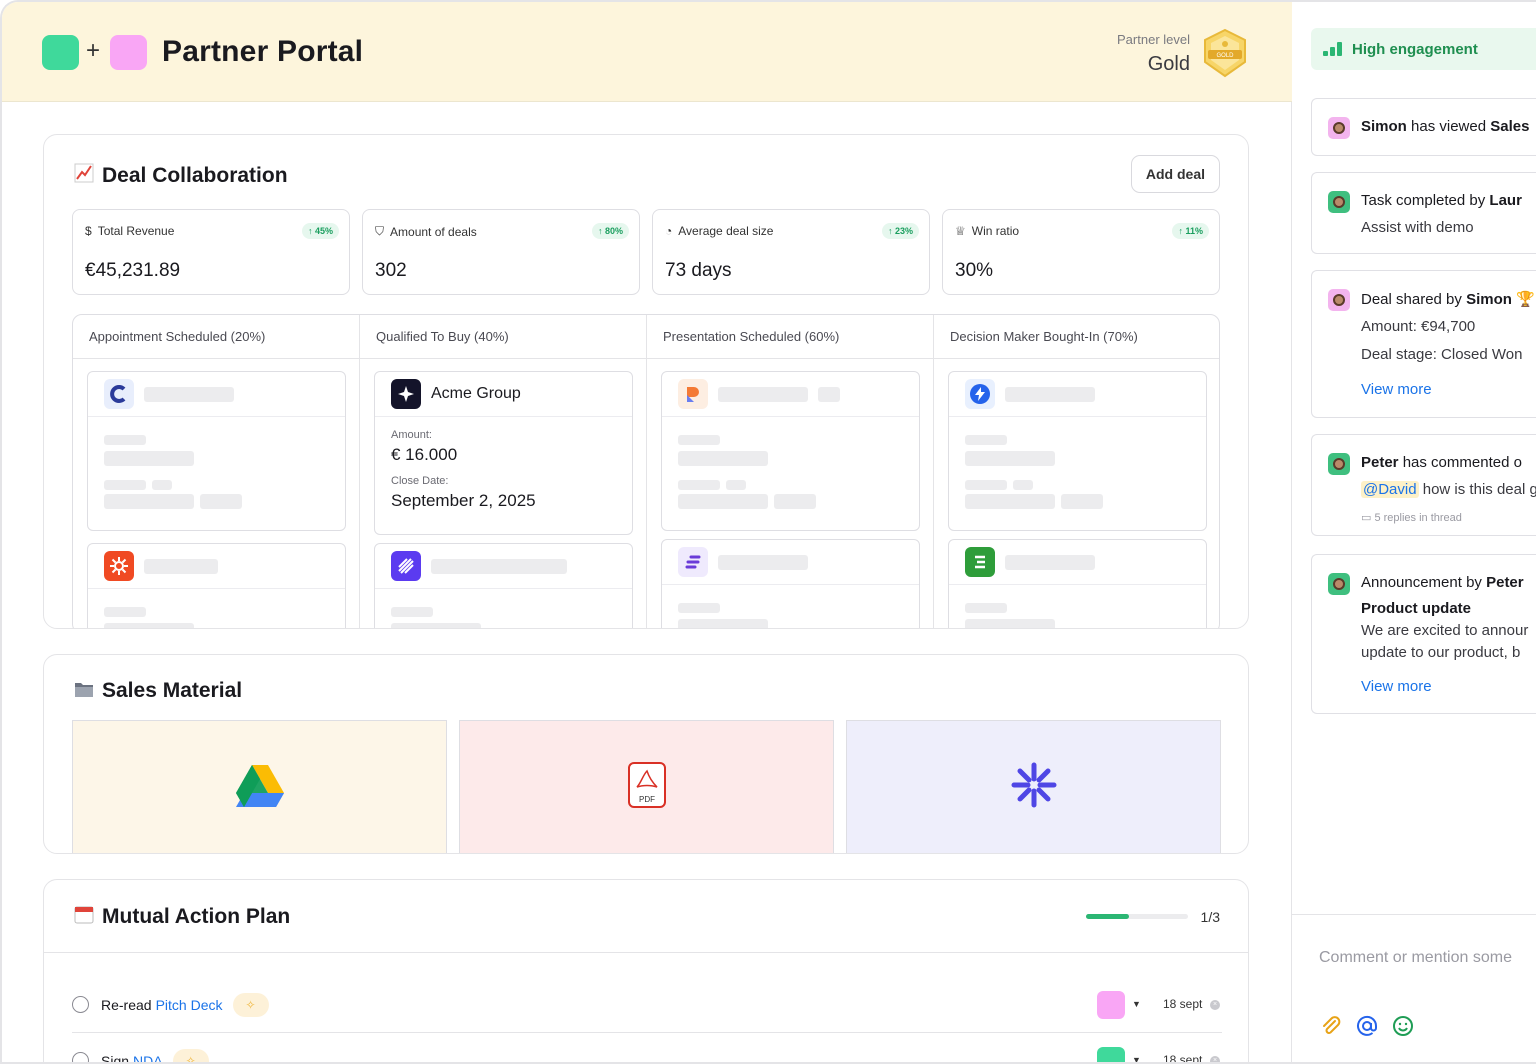 The width and height of the screenshot is (1536, 1064). I want to click on feed-item: Task completed by Laur Assist with demo, so click(1423, 213).